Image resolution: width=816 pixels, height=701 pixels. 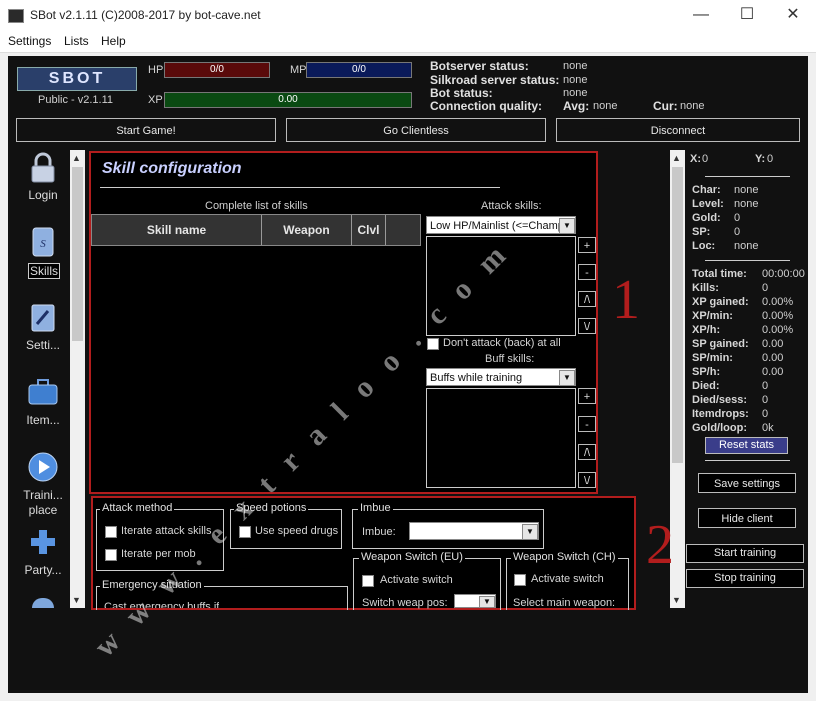 What do you see at coordinates (43, 542) in the screenshot?
I see `plus-icon` at bounding box center [43, 542].